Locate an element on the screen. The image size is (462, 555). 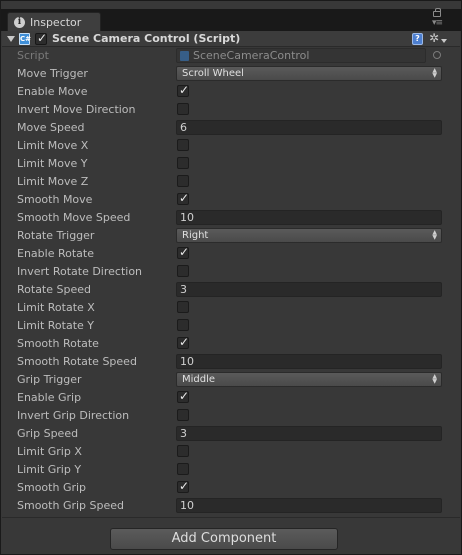
property-label: Move Speed is located at coordinates (51, 127).